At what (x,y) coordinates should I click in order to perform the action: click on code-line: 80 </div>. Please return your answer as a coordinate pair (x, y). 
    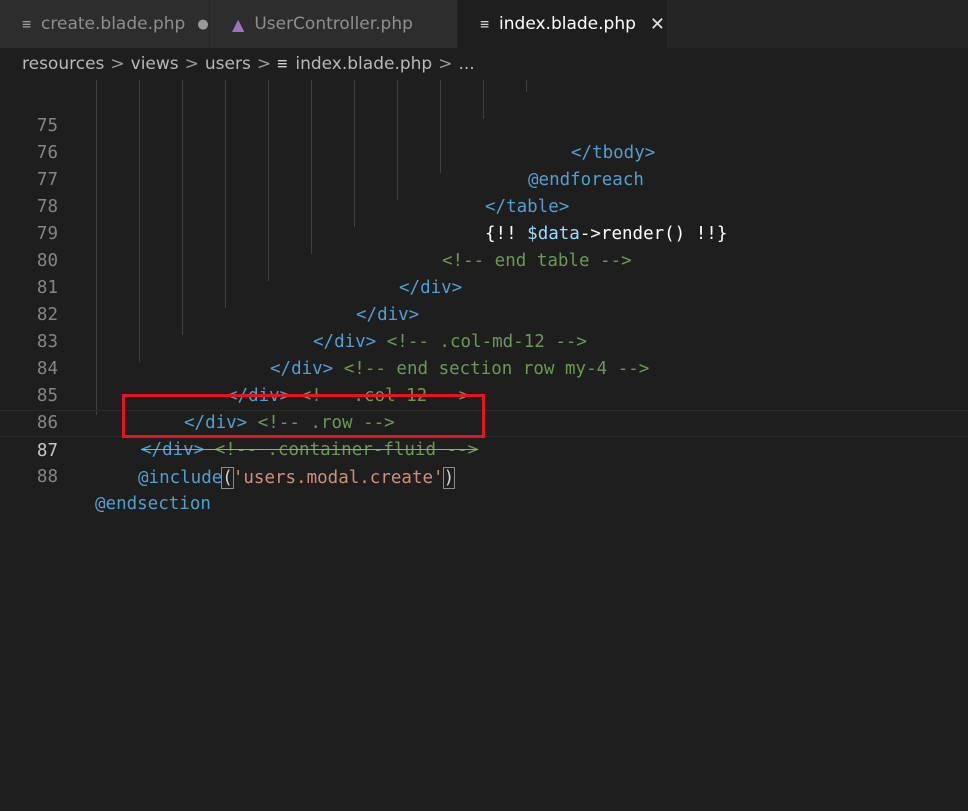
    Looking at the image, I should click on (484, 259).